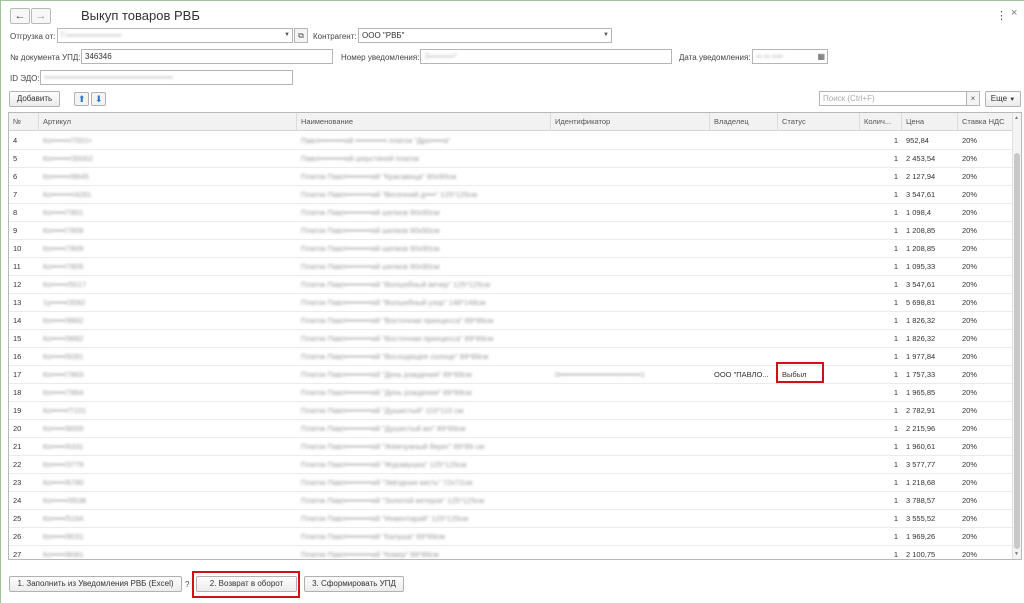 The height and width of the screenshot is (603, 1024). Describe the element at coordinates (921, 446) in the screenshot. I see `cell-price: 1 960,61` at that location.